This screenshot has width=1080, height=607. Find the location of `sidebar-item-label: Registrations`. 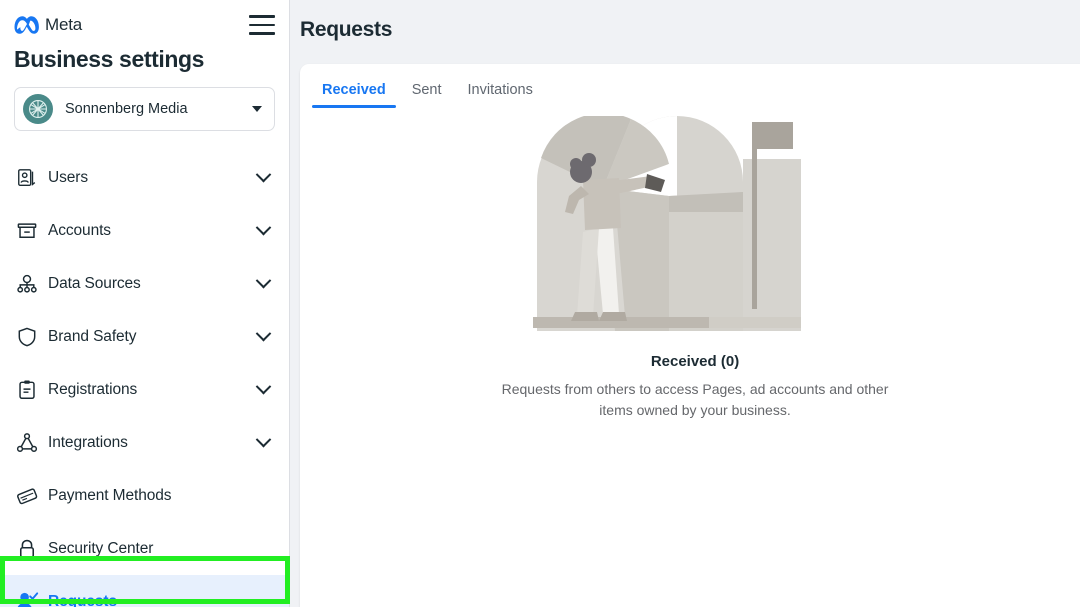

sidebar-item-label: Registrations is located at coordinates (93, 389).